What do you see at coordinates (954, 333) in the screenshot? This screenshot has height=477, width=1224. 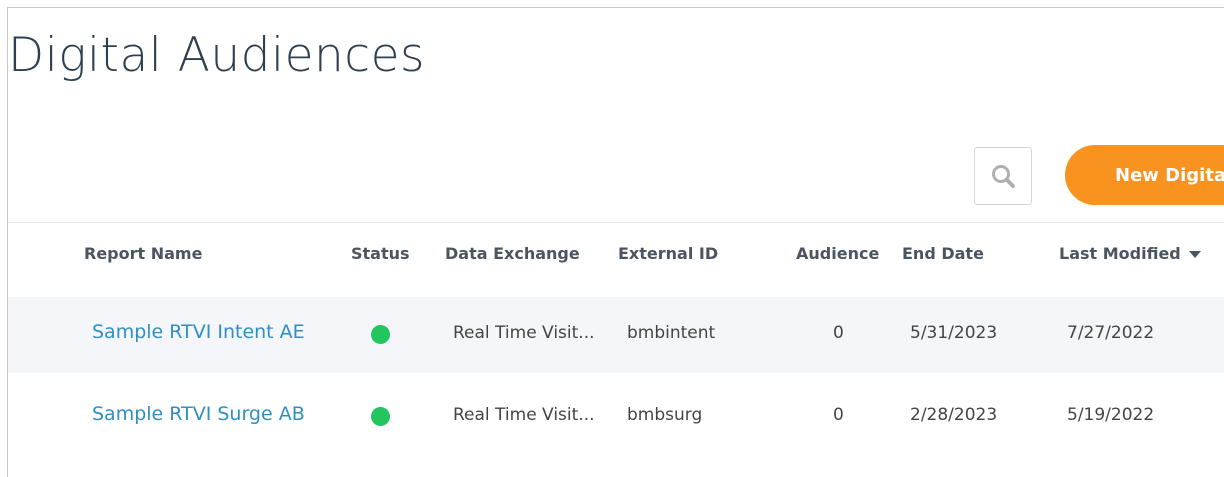 I see `end-date-cell: 5/31/2023` at bounding box center [954, 333].